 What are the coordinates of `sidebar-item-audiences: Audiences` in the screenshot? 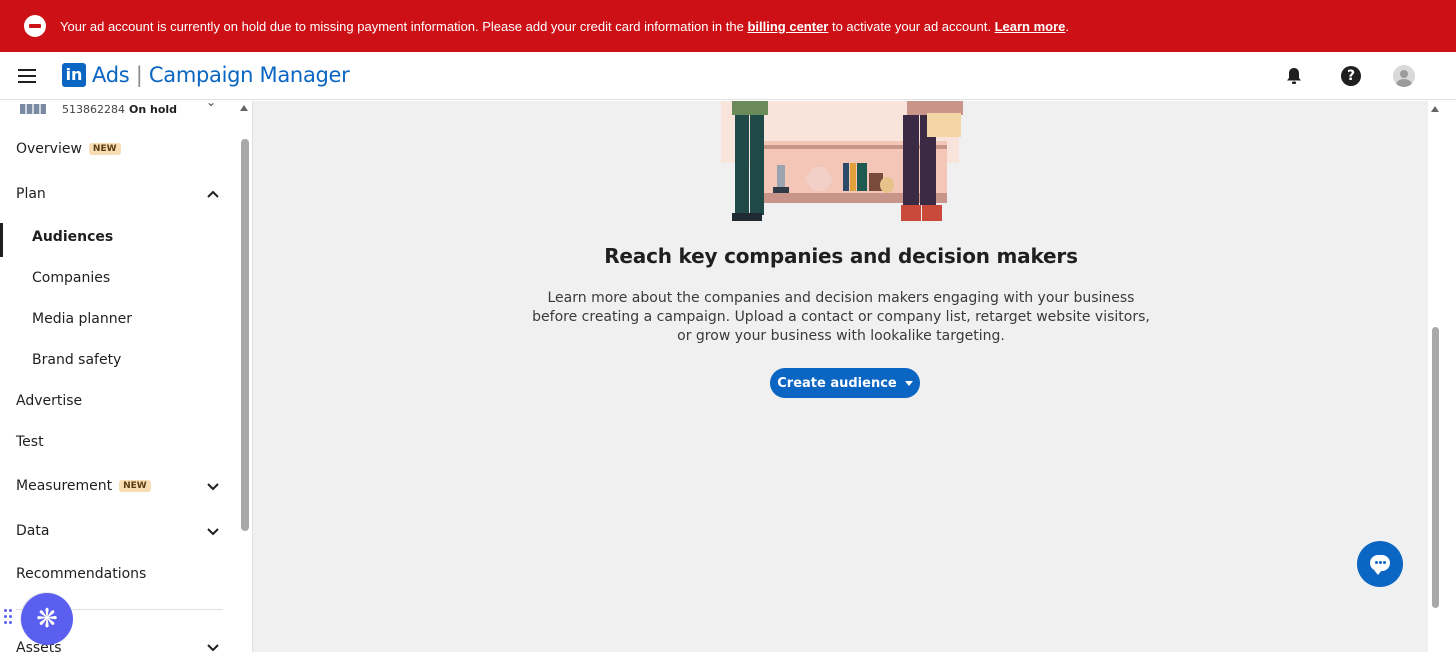 It's located at (72, 237).